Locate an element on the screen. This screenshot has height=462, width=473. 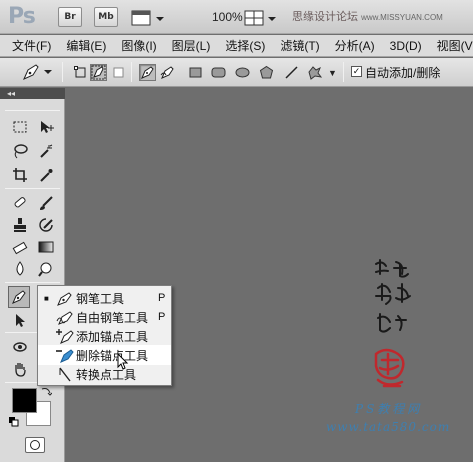
history-brush-tool is located at coordinates (46, 225).